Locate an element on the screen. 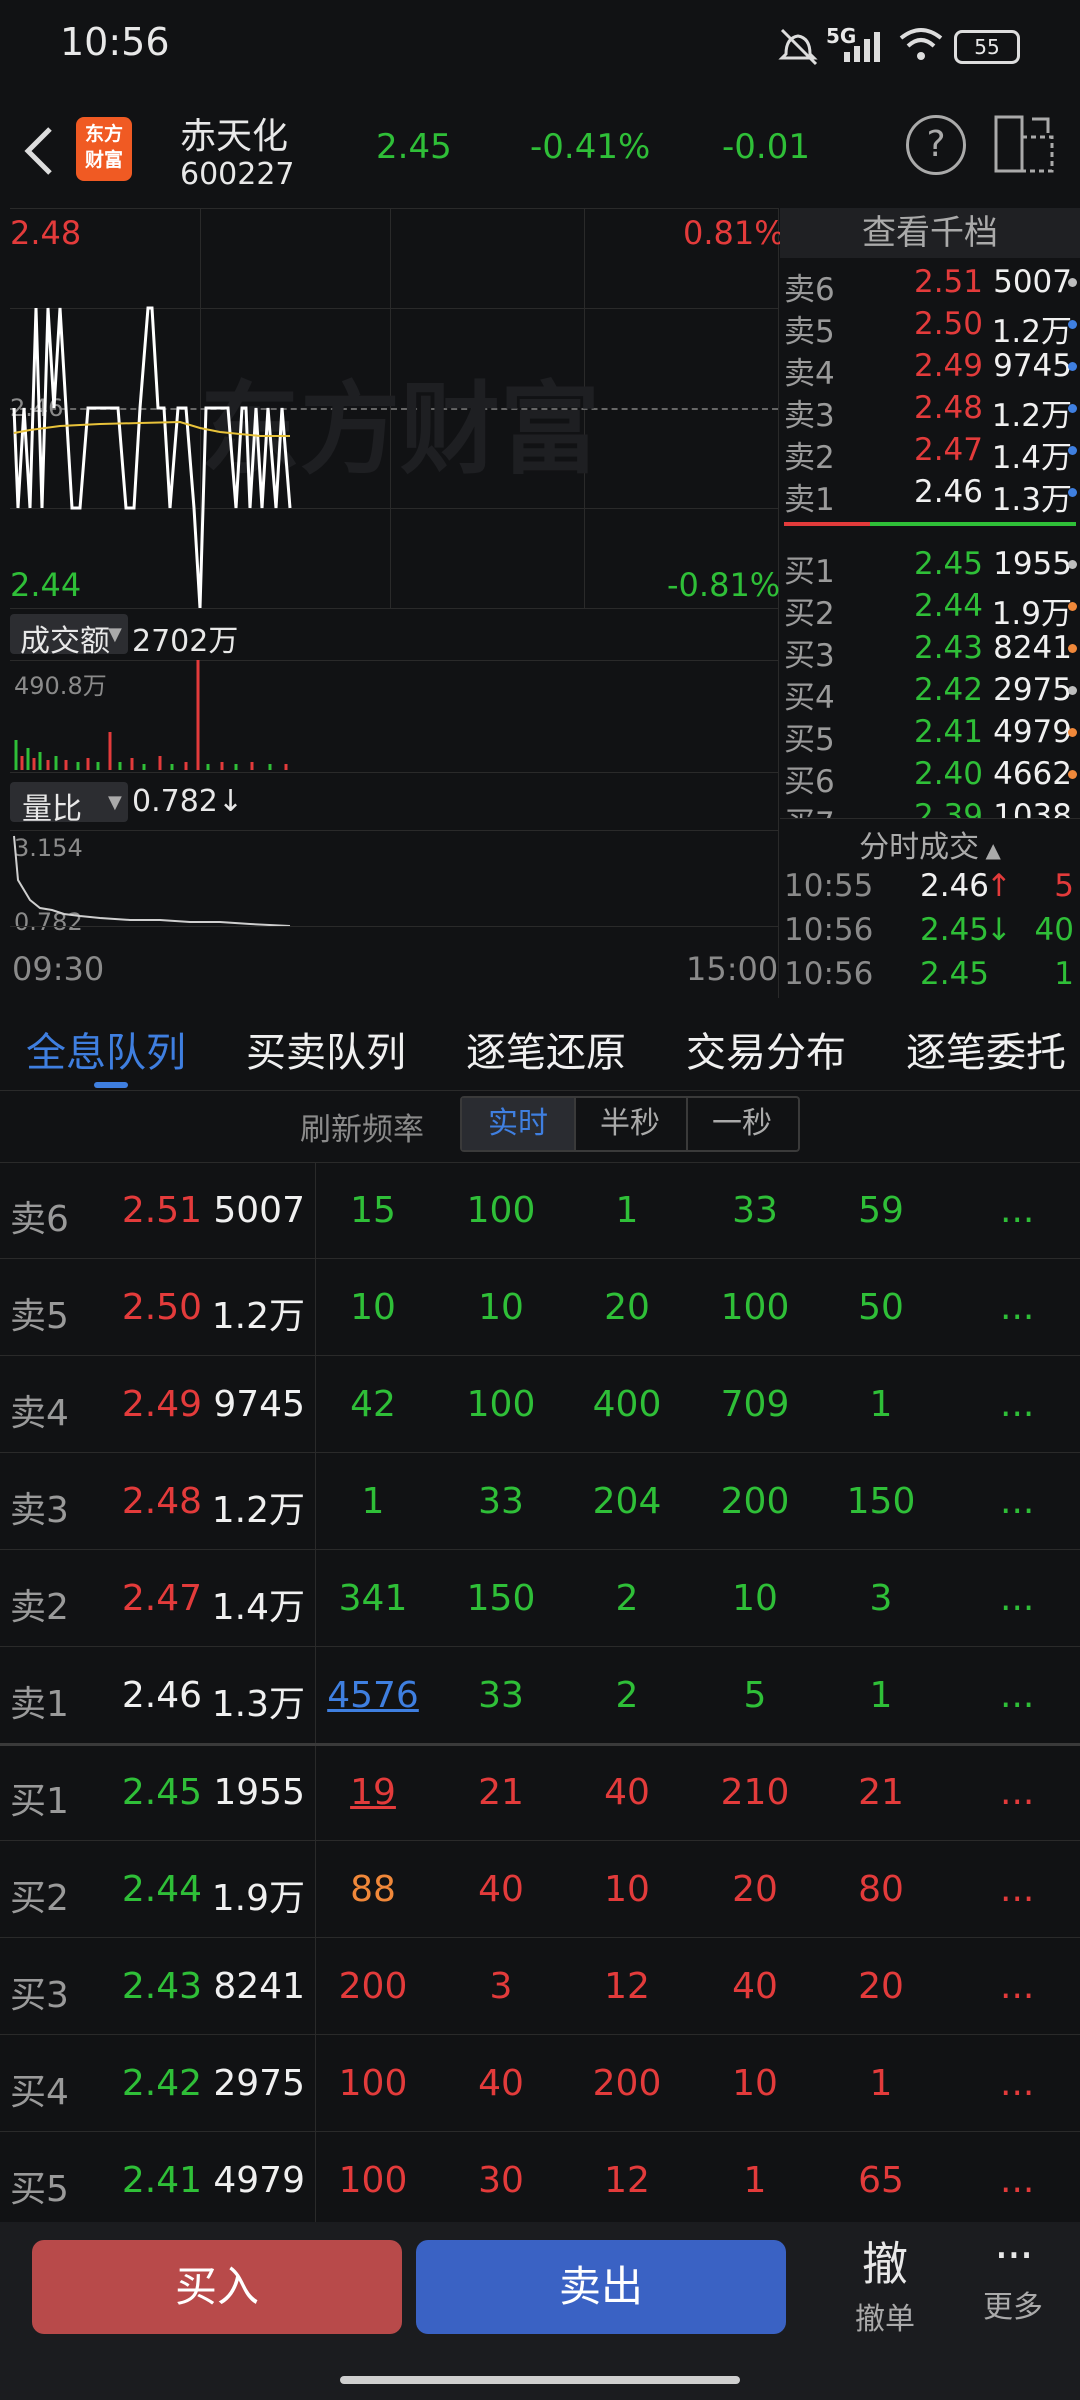 The image size is (1080, 2400). order-size: 19 is located at coordinates (373, 1792).